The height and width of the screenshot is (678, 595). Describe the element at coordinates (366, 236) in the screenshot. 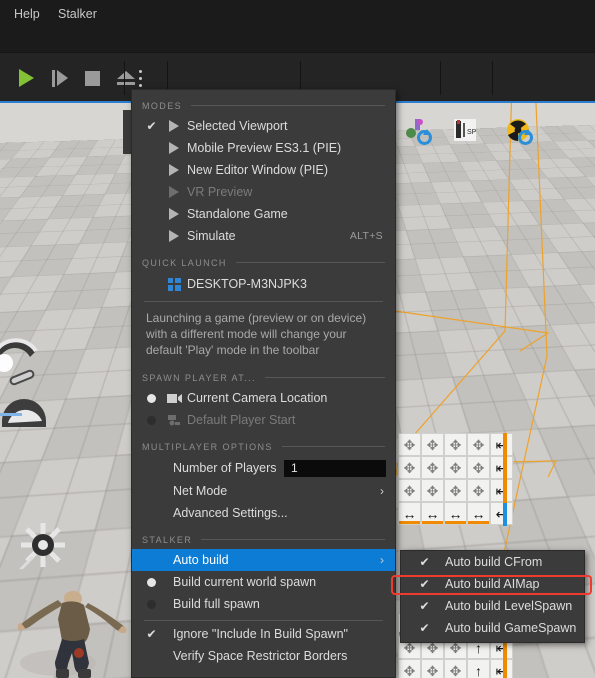

I see `mode-shortcut: ALT+S` at that location.